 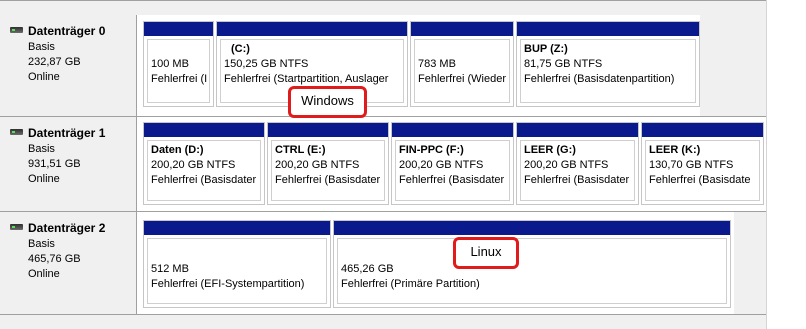 I want to click on disk-info-0: Datenträger 0 Basis 232,87 GB Online, so click(x=68, y=65).